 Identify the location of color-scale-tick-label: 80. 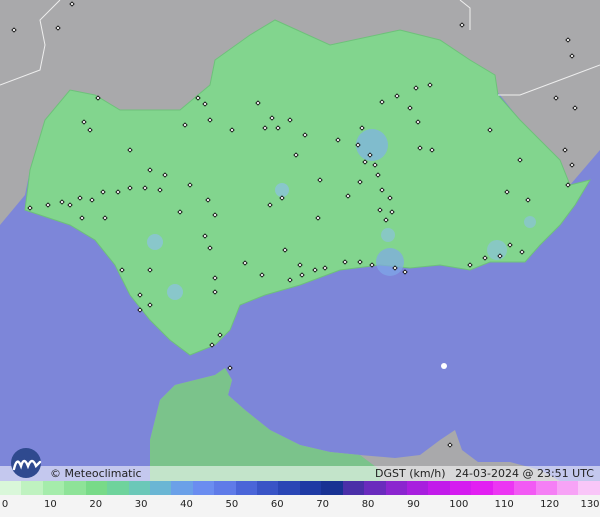
(368, 504).